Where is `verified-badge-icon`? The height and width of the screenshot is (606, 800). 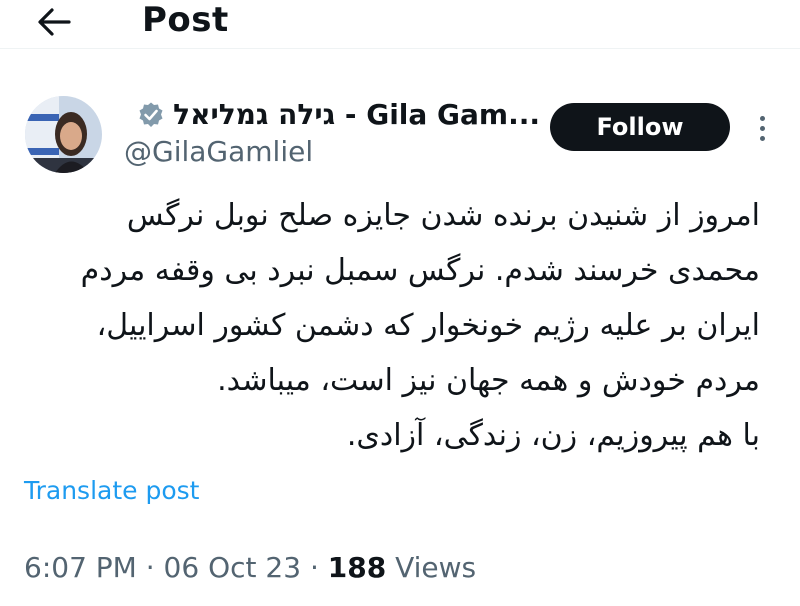 verified-badge-icon is located at coordinates (151, 115).